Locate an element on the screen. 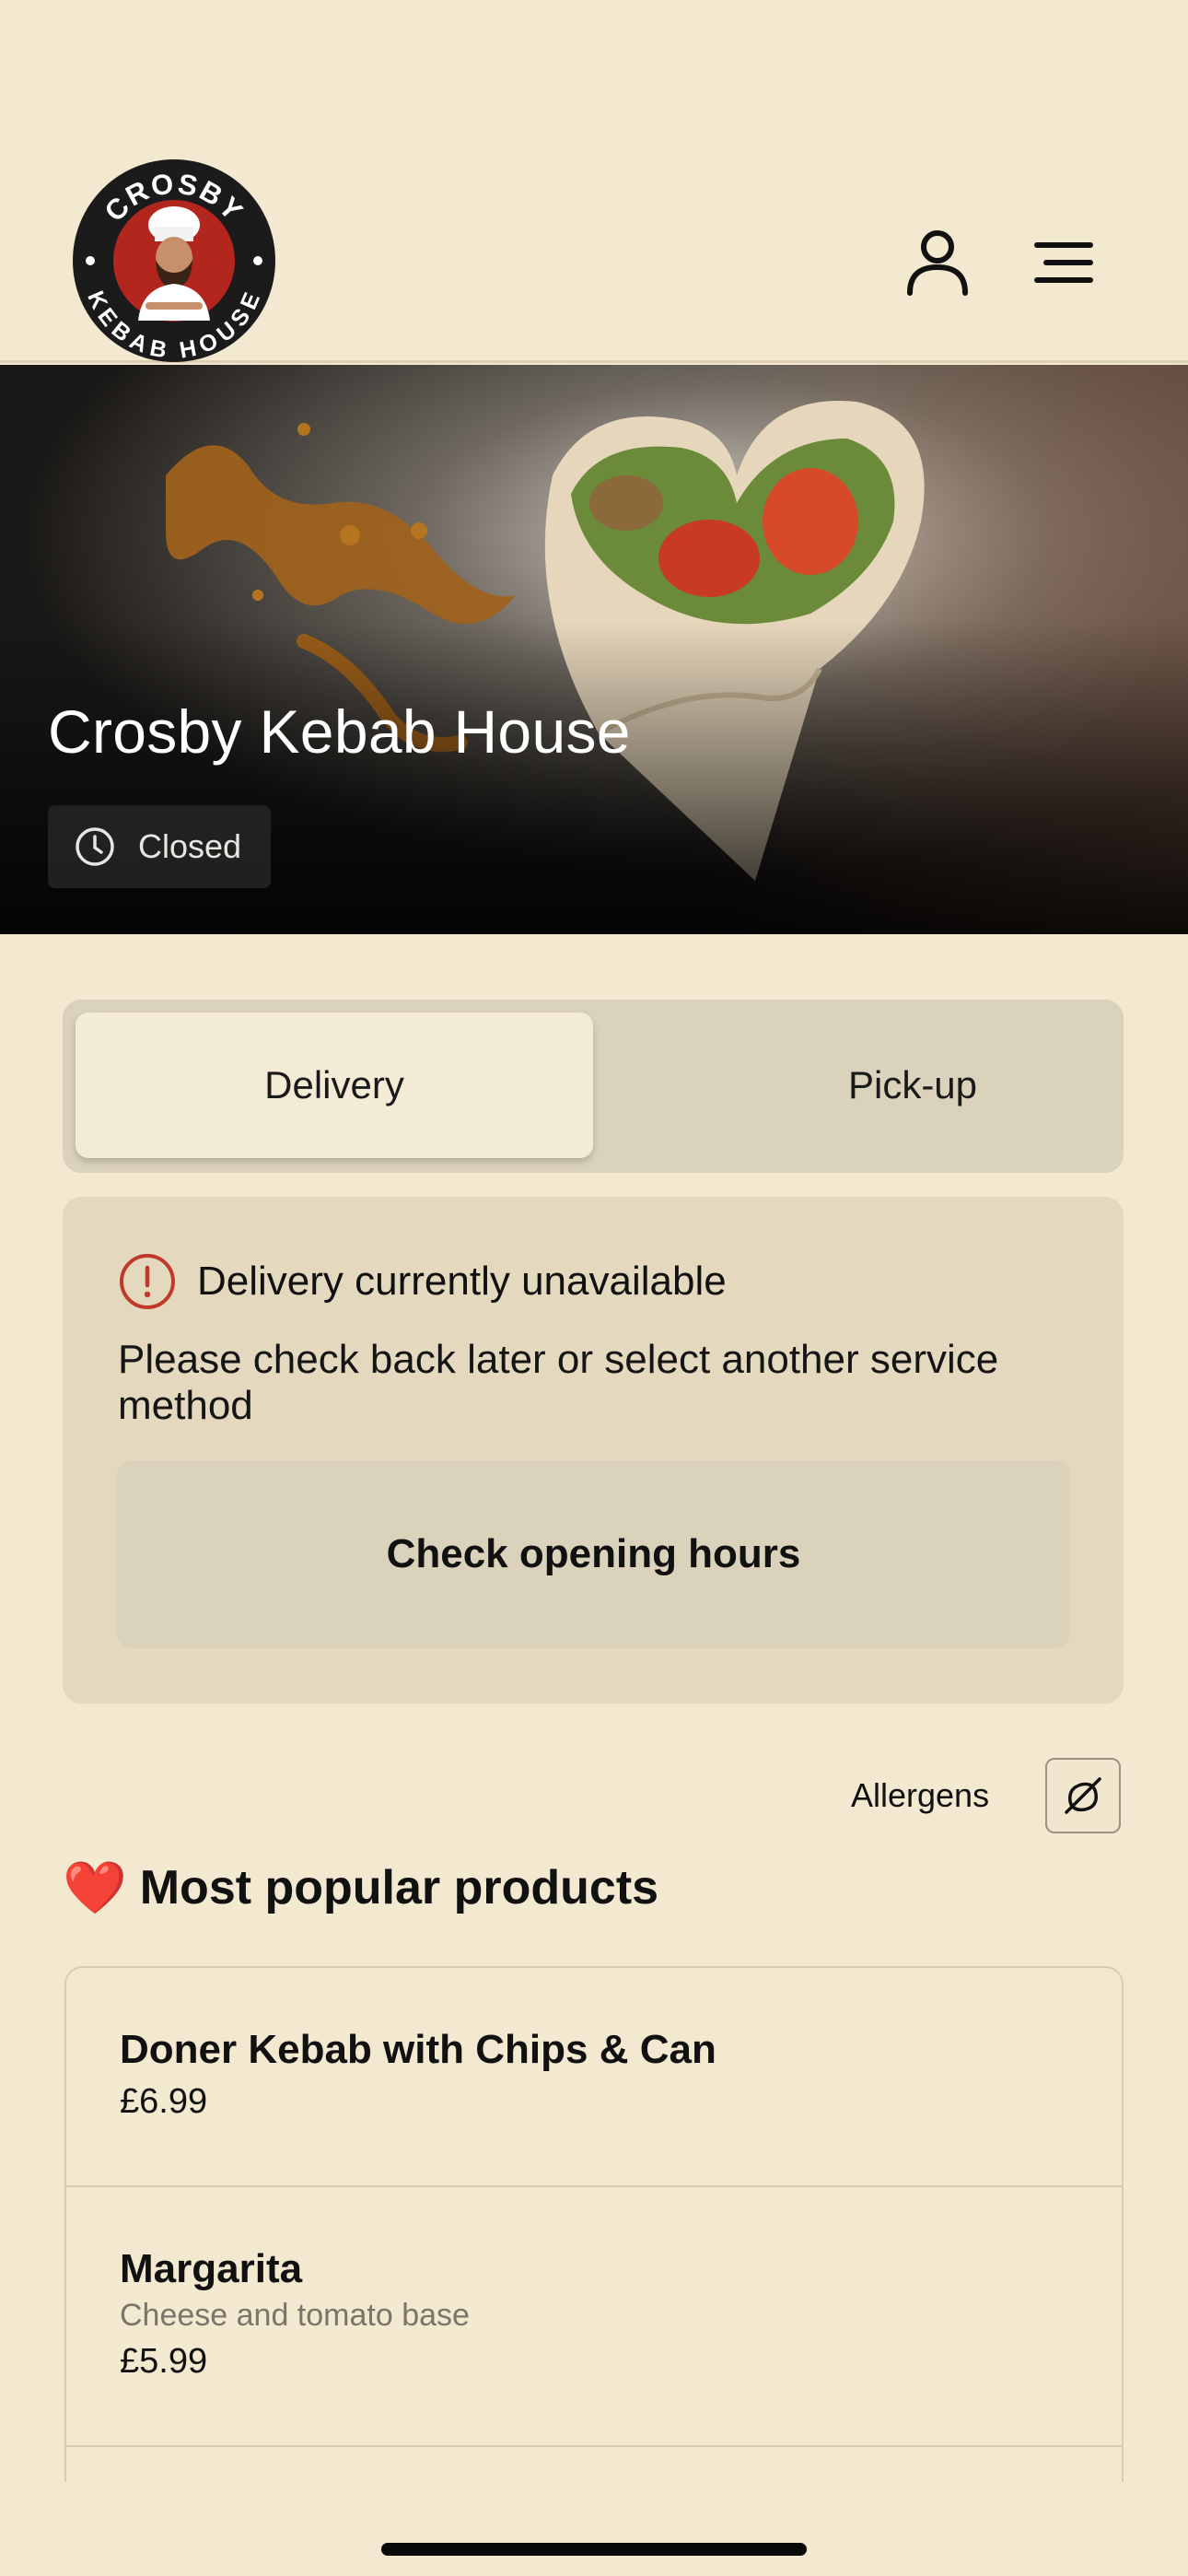 The height and width of the screenshot is (2576, 1188). product-description: Cheese and tomato base is located at coordinates (295, 2315).